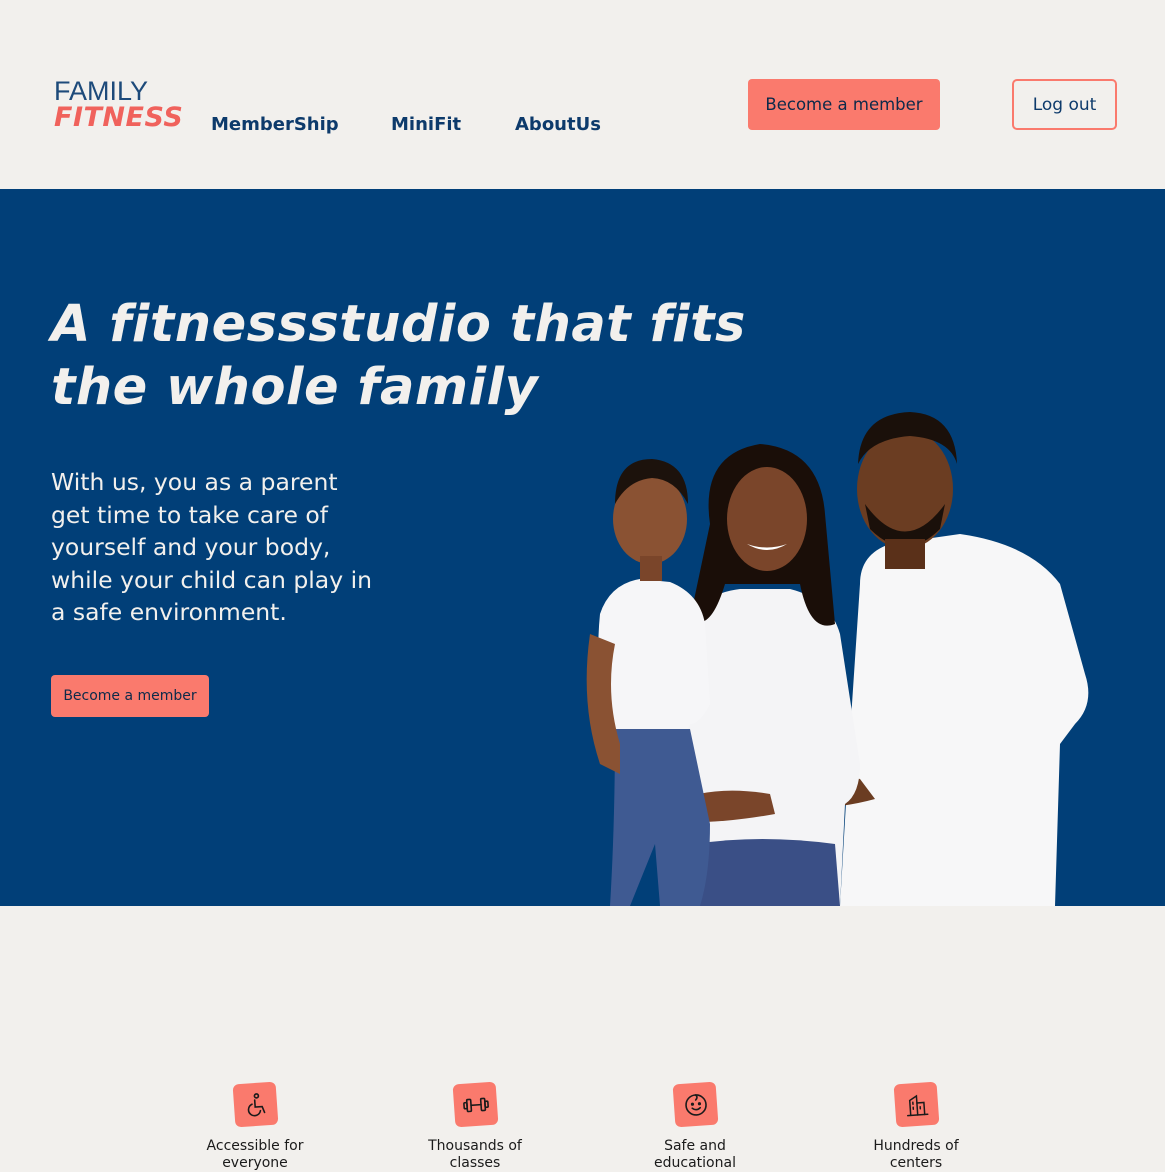 The width and height of the screenshot is (1165, 1172). Describe the element at coordinates (426, 124) in the screenshot. I see `nav-minifit: MiniFit` at that location.